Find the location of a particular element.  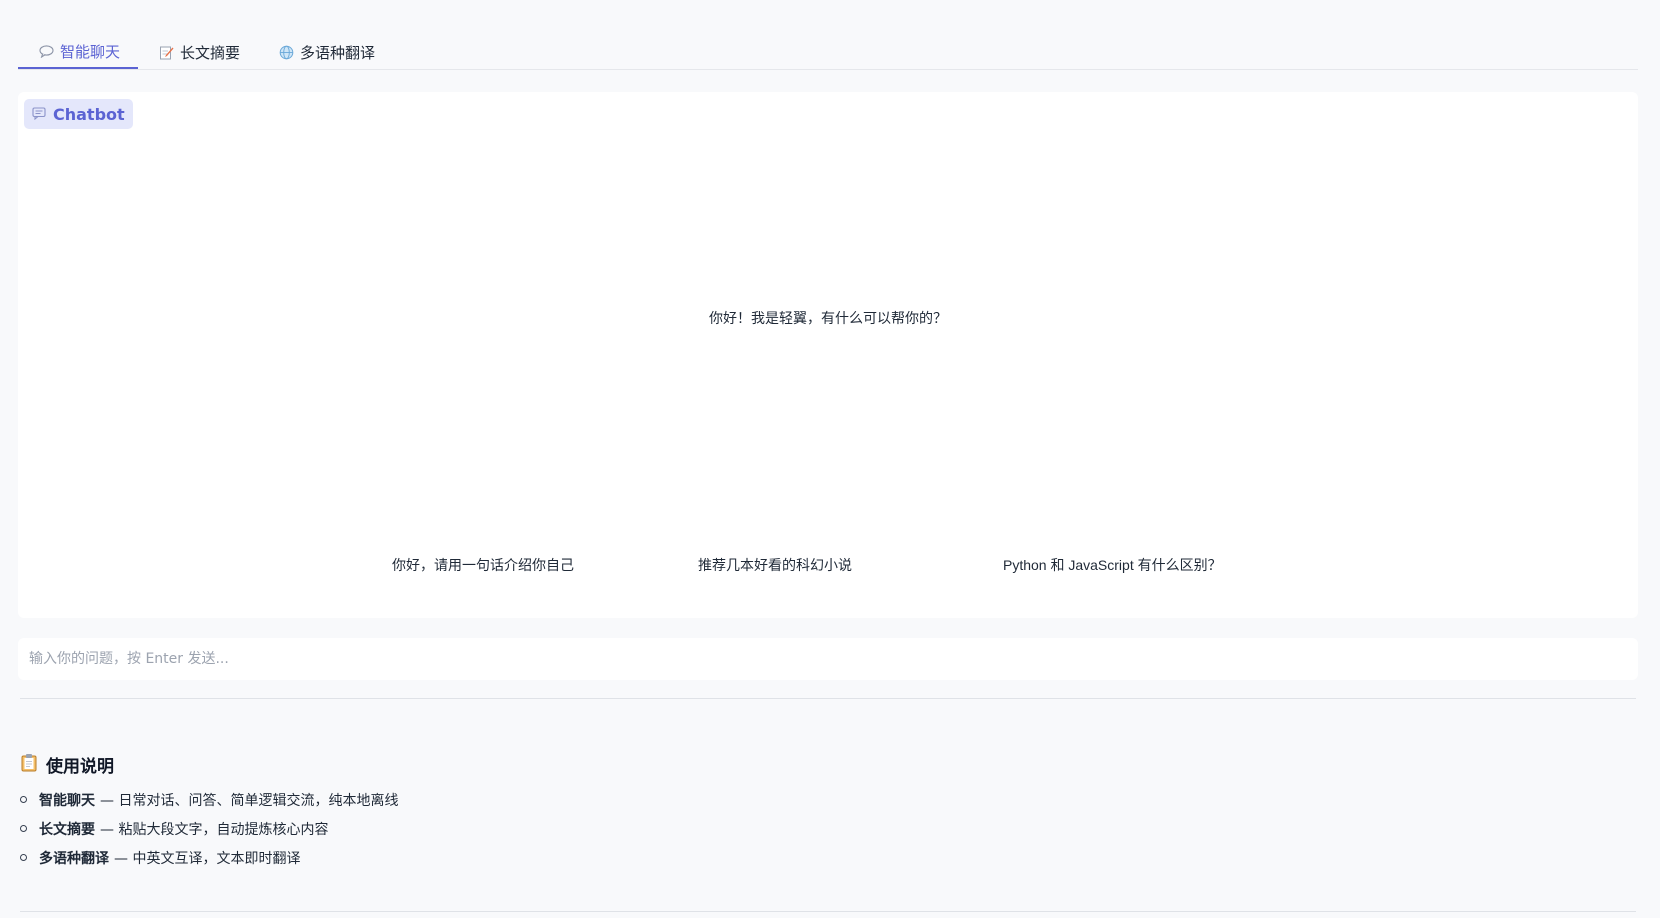

feature-desc: — 中英文互译，文本即时翻译 is located at coordinates (207, 858).